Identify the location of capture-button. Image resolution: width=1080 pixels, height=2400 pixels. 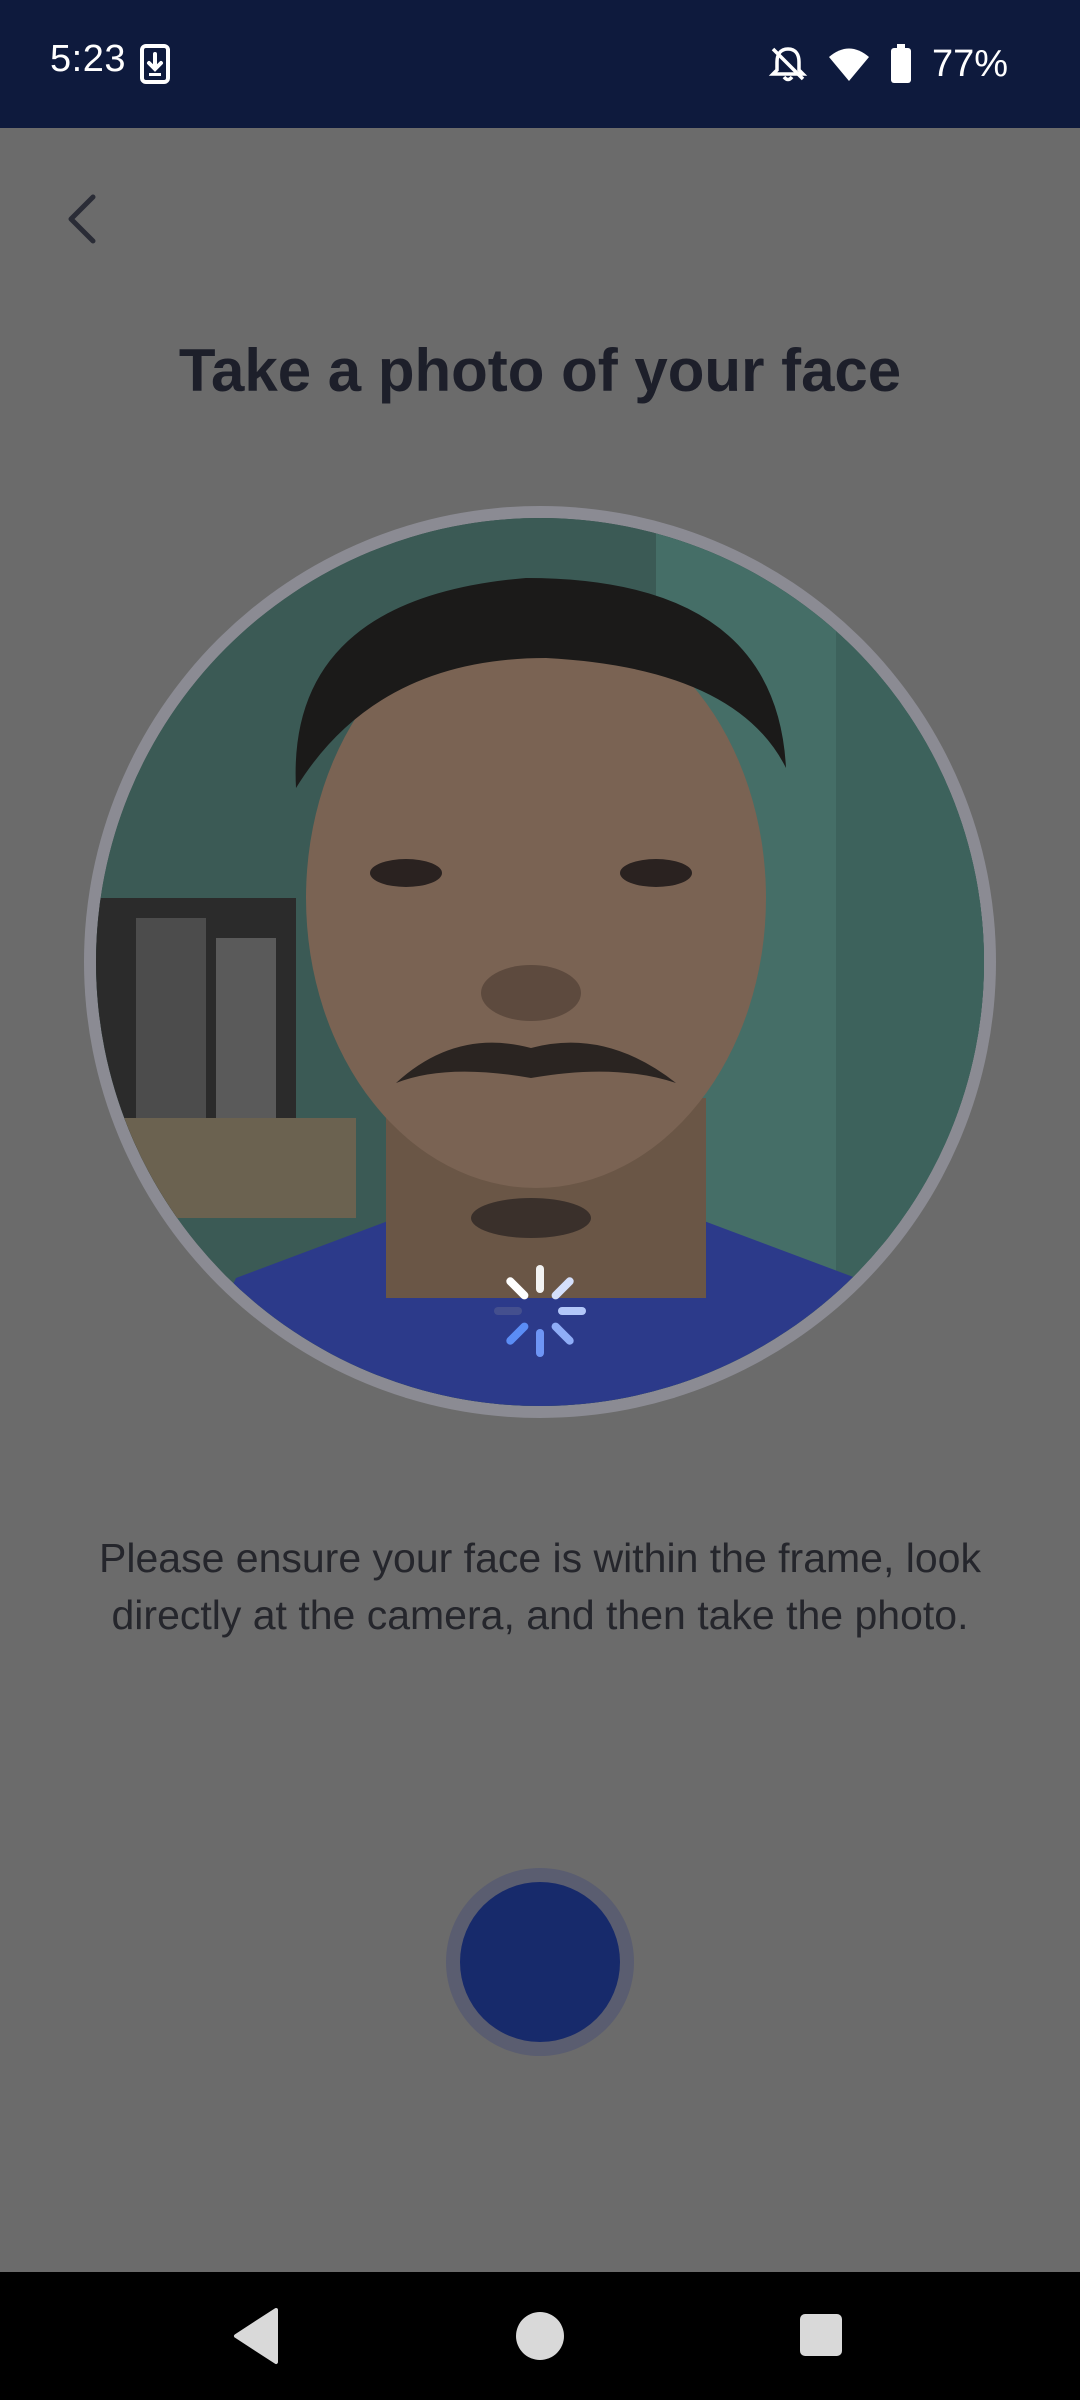
(540, 1962).